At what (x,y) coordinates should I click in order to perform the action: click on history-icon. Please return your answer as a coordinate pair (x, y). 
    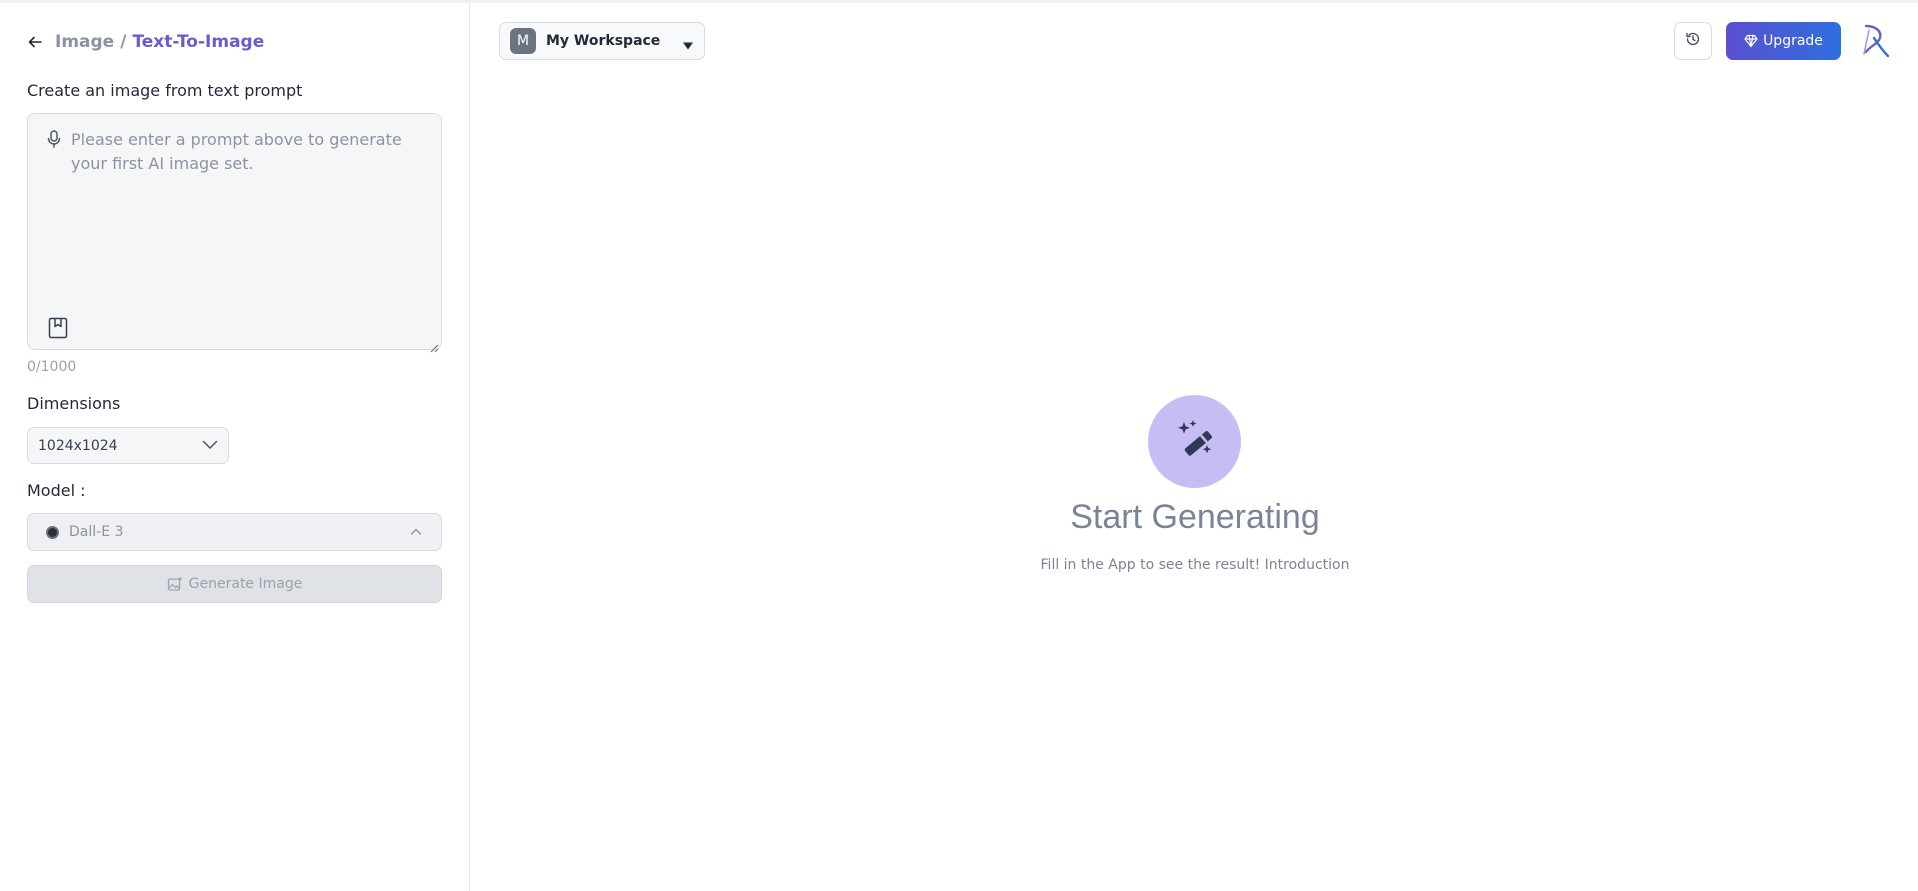
    Looking at the image, I should click on (1693, 41).